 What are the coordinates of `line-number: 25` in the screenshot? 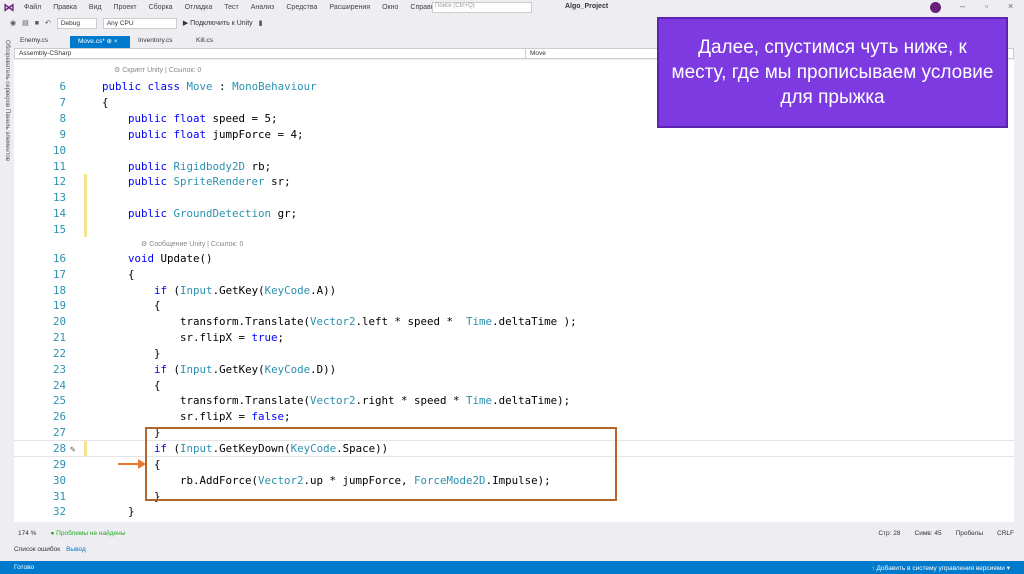 It's located at (59, 401).